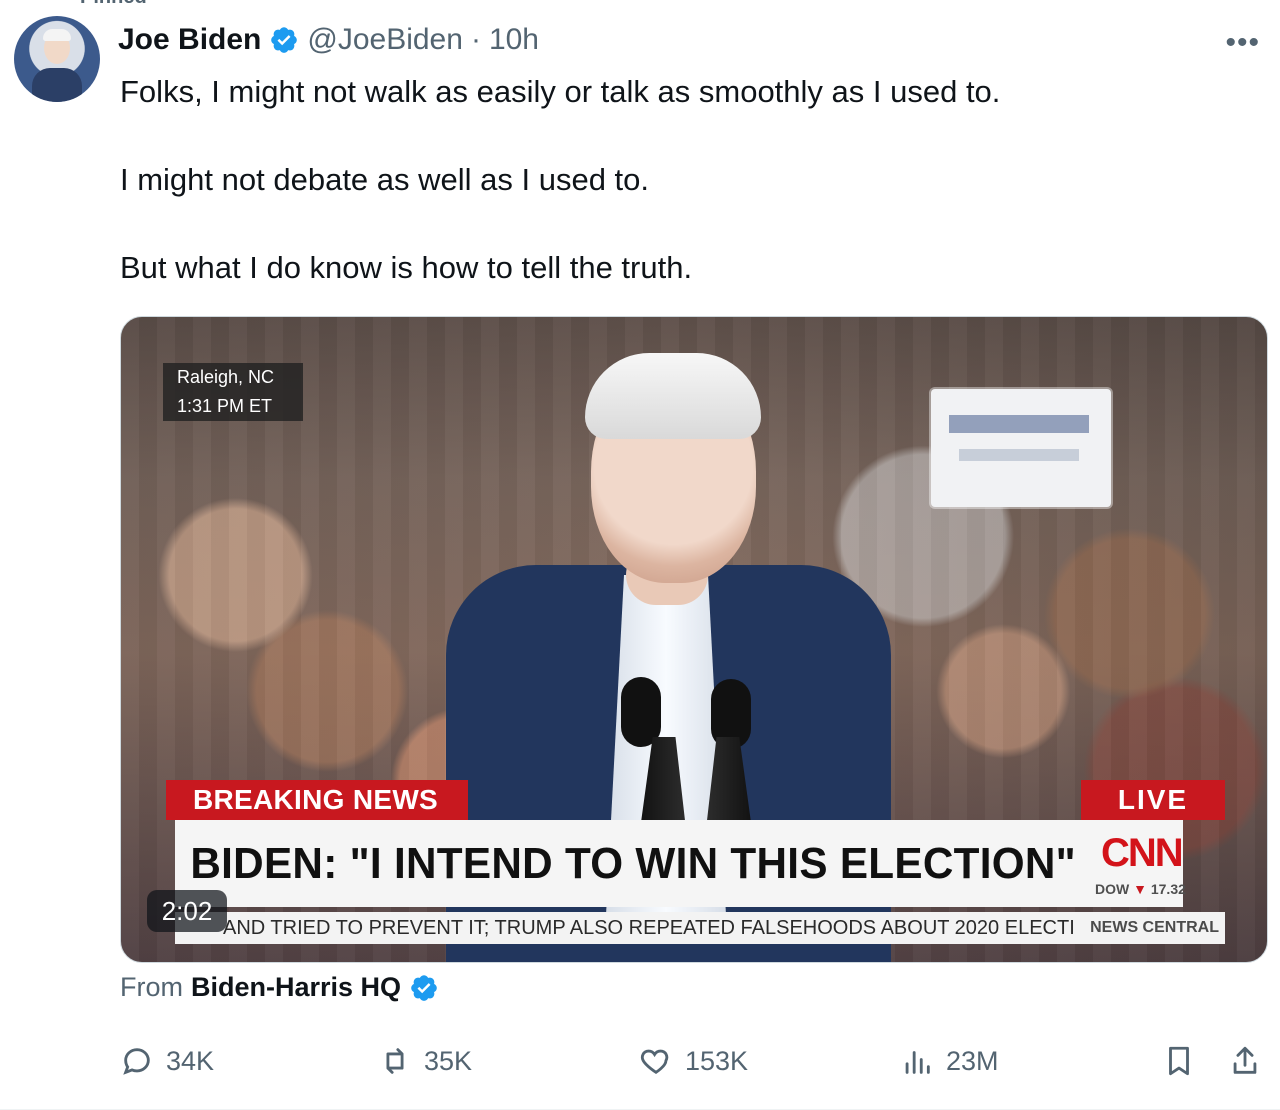 The height and width of the screenshot is (1110, 1280). Describe the element at coordinates (1154, 927) in the screenshot. I see `ticker-tag: NEWS CENTRAL` at that location.